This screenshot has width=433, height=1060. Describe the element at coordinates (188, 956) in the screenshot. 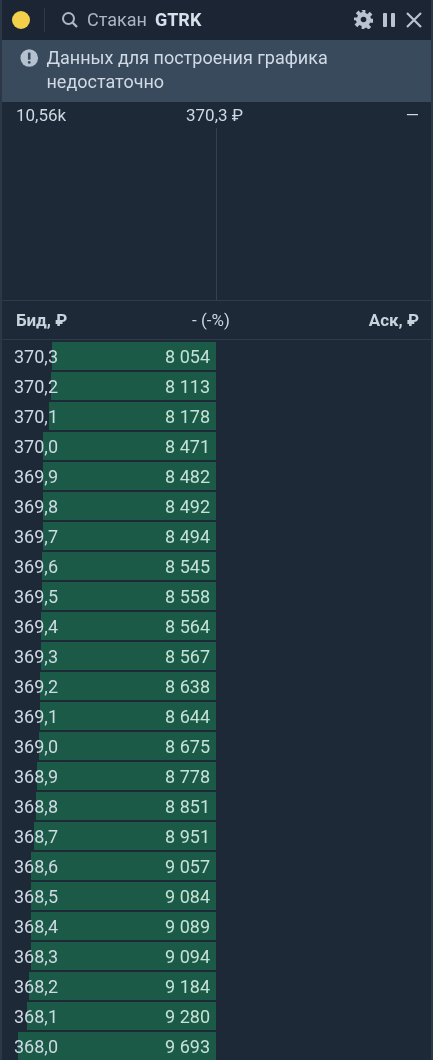

I see `bid-volume: 9 094` at that location.